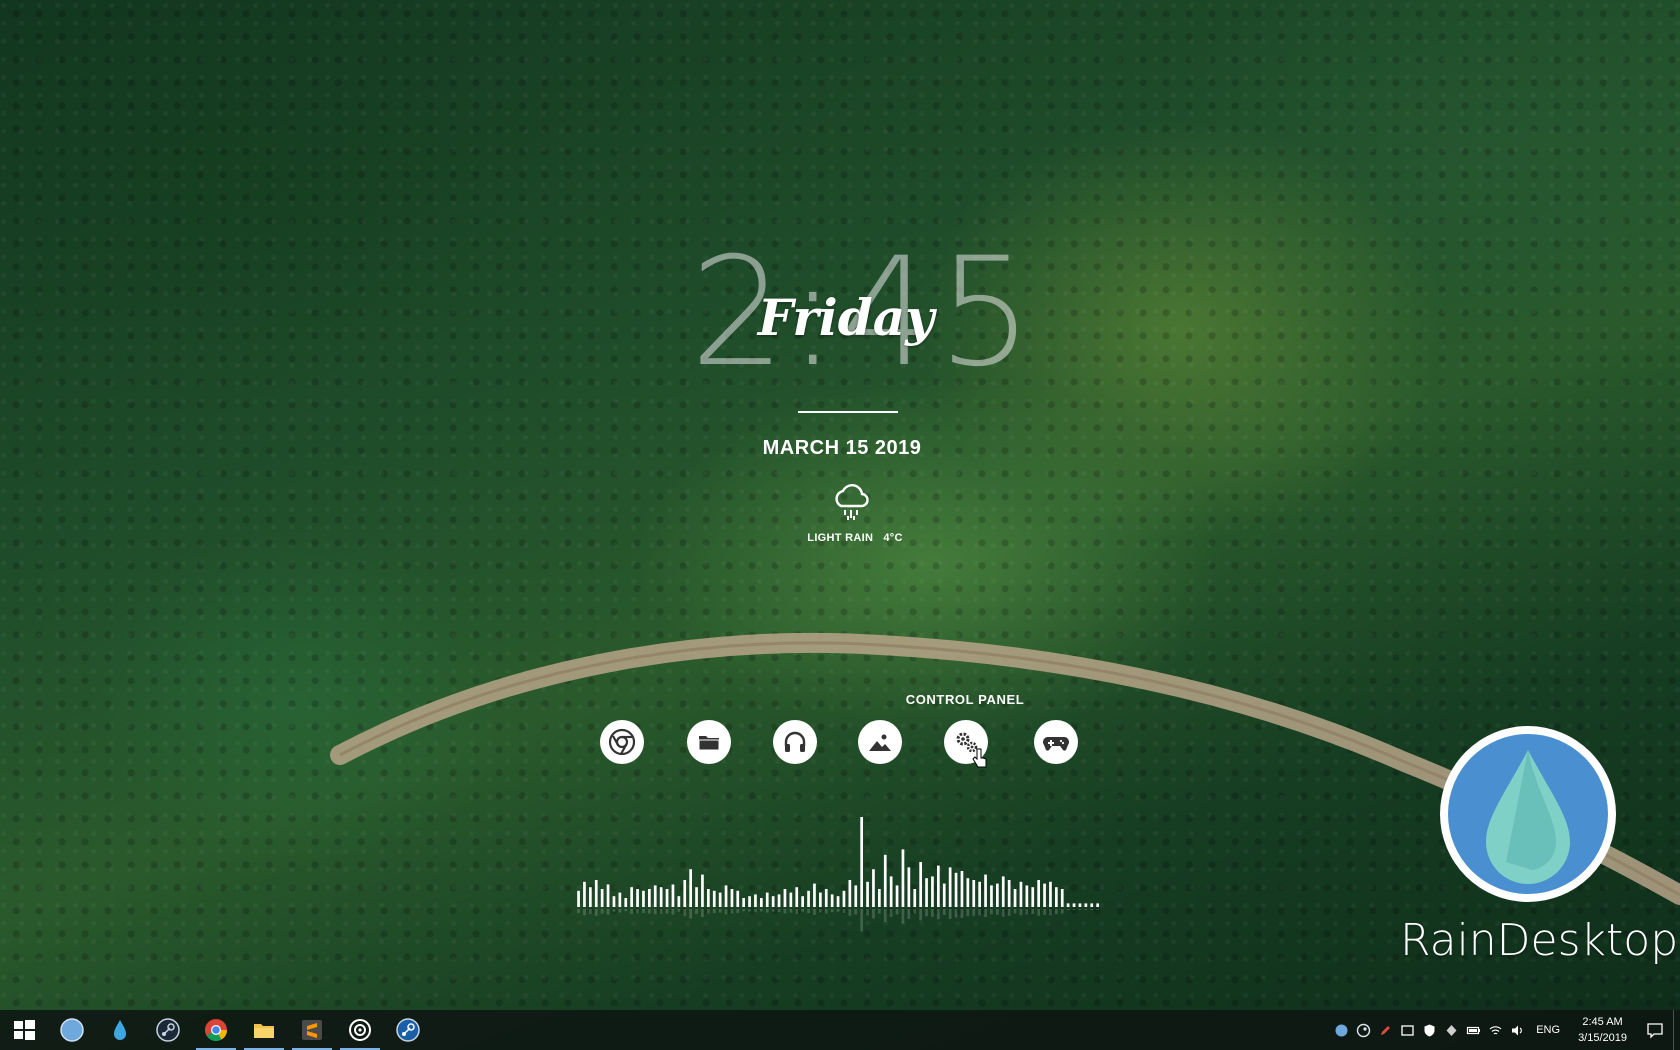  I want to click on tray-wifi, so click(1495, 1030).